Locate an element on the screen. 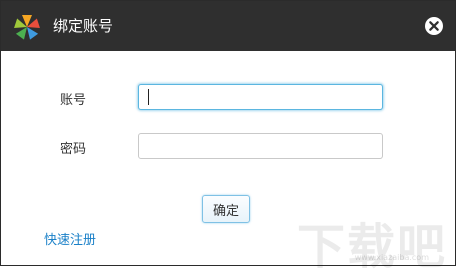 The width and height of the screenshot is (456, 277). watermark-url: www.xiazaiba.com is located at coordinates (391, 257).